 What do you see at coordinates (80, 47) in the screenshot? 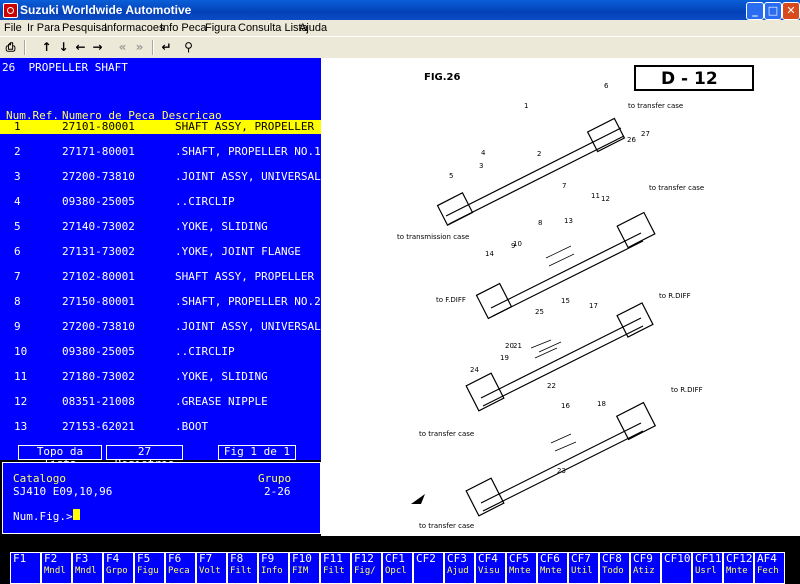
I see `arrow-left-icon: ←` at bounding box center [80, 47].